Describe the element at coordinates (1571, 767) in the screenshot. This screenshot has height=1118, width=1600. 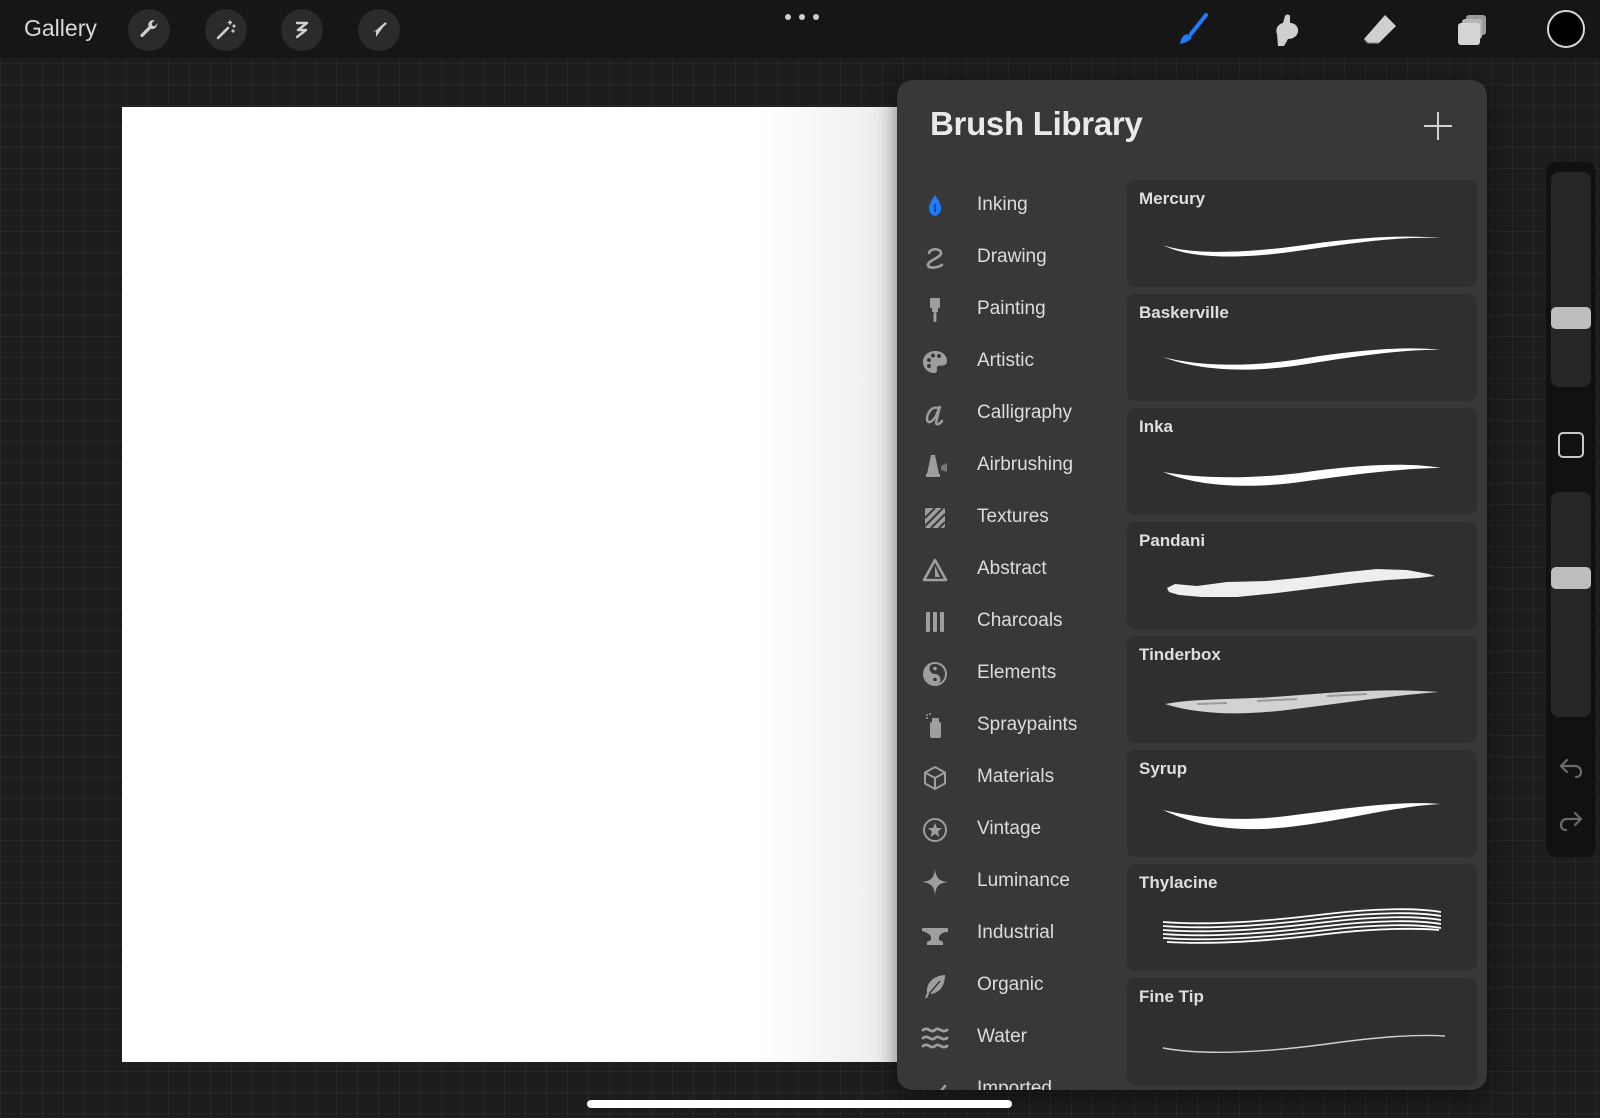
I see `undo-icon` at that location.